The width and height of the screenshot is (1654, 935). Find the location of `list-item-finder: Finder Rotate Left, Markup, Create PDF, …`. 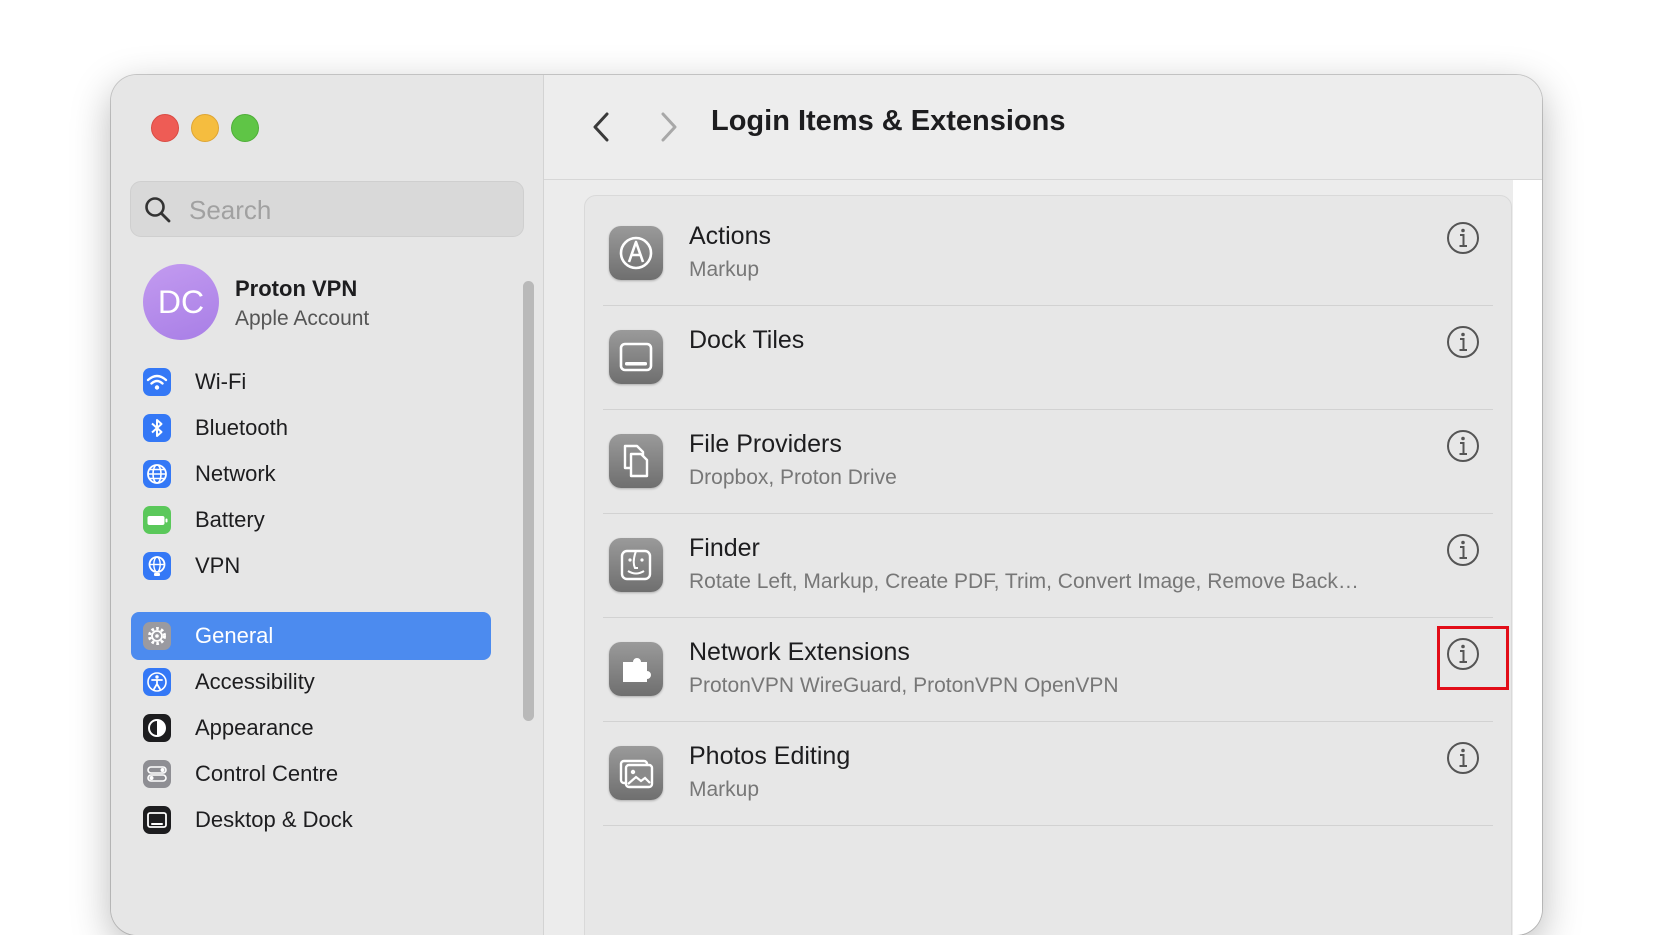

list-item-finder: Finder Rotate Left, Markup, Create PDF, … is located at coordinates (1048, 563).